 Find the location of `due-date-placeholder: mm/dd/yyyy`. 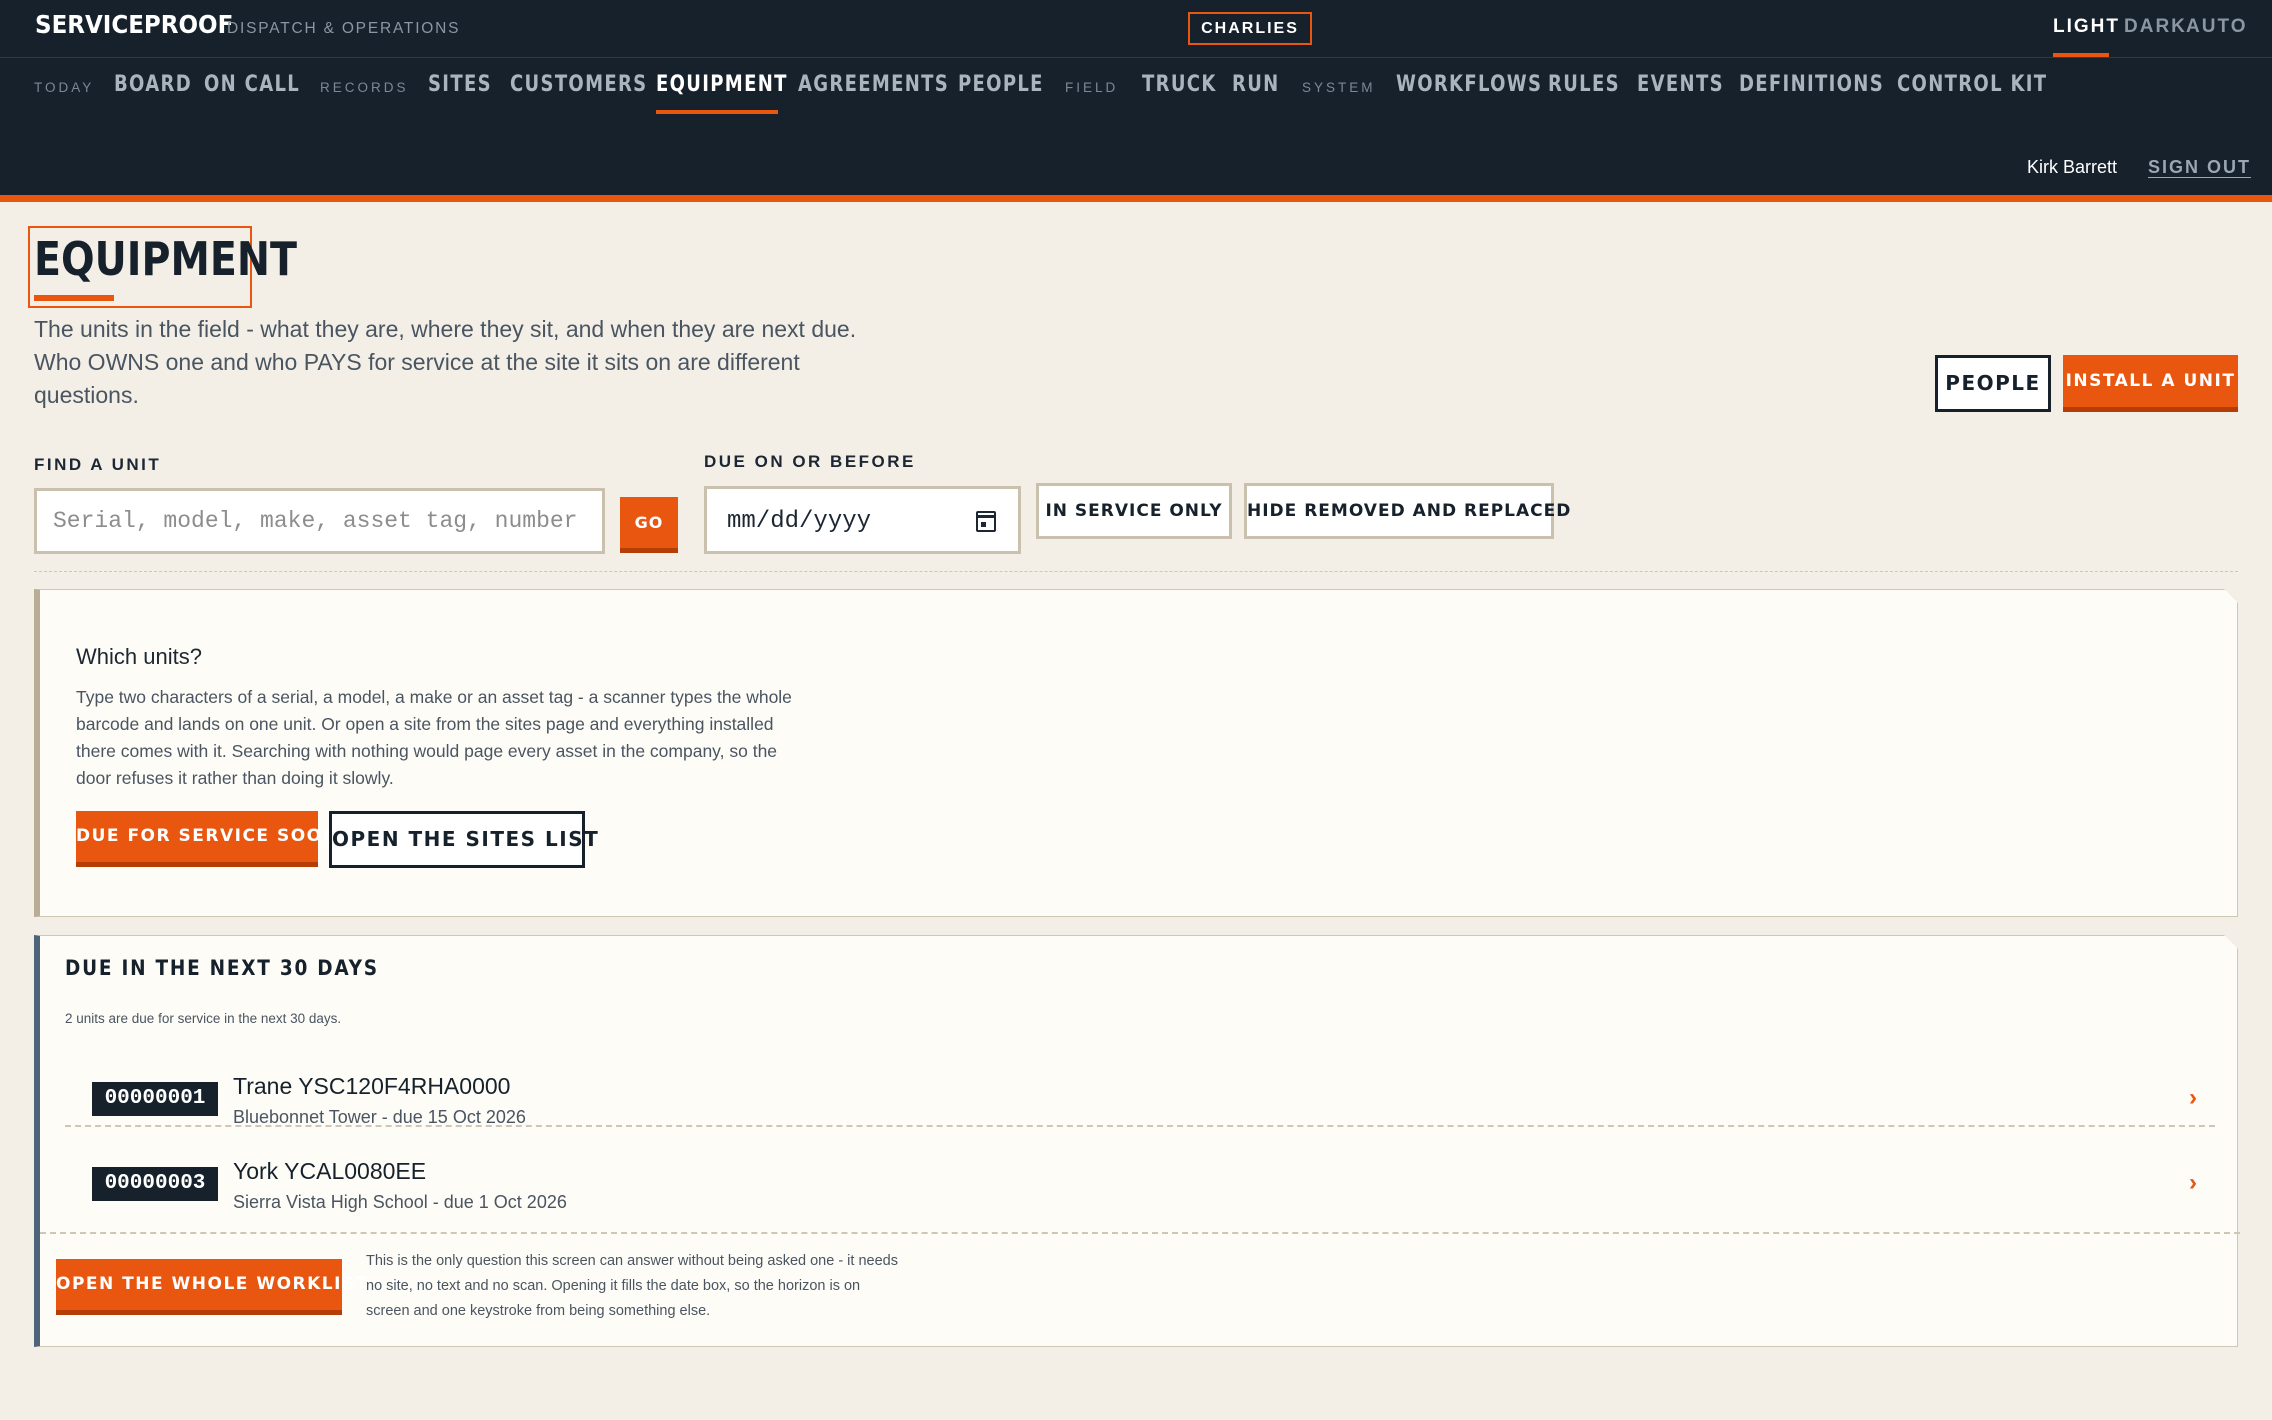

due-date-placeholder: mm/dd/yyyy is located at coordinates (799, 521).